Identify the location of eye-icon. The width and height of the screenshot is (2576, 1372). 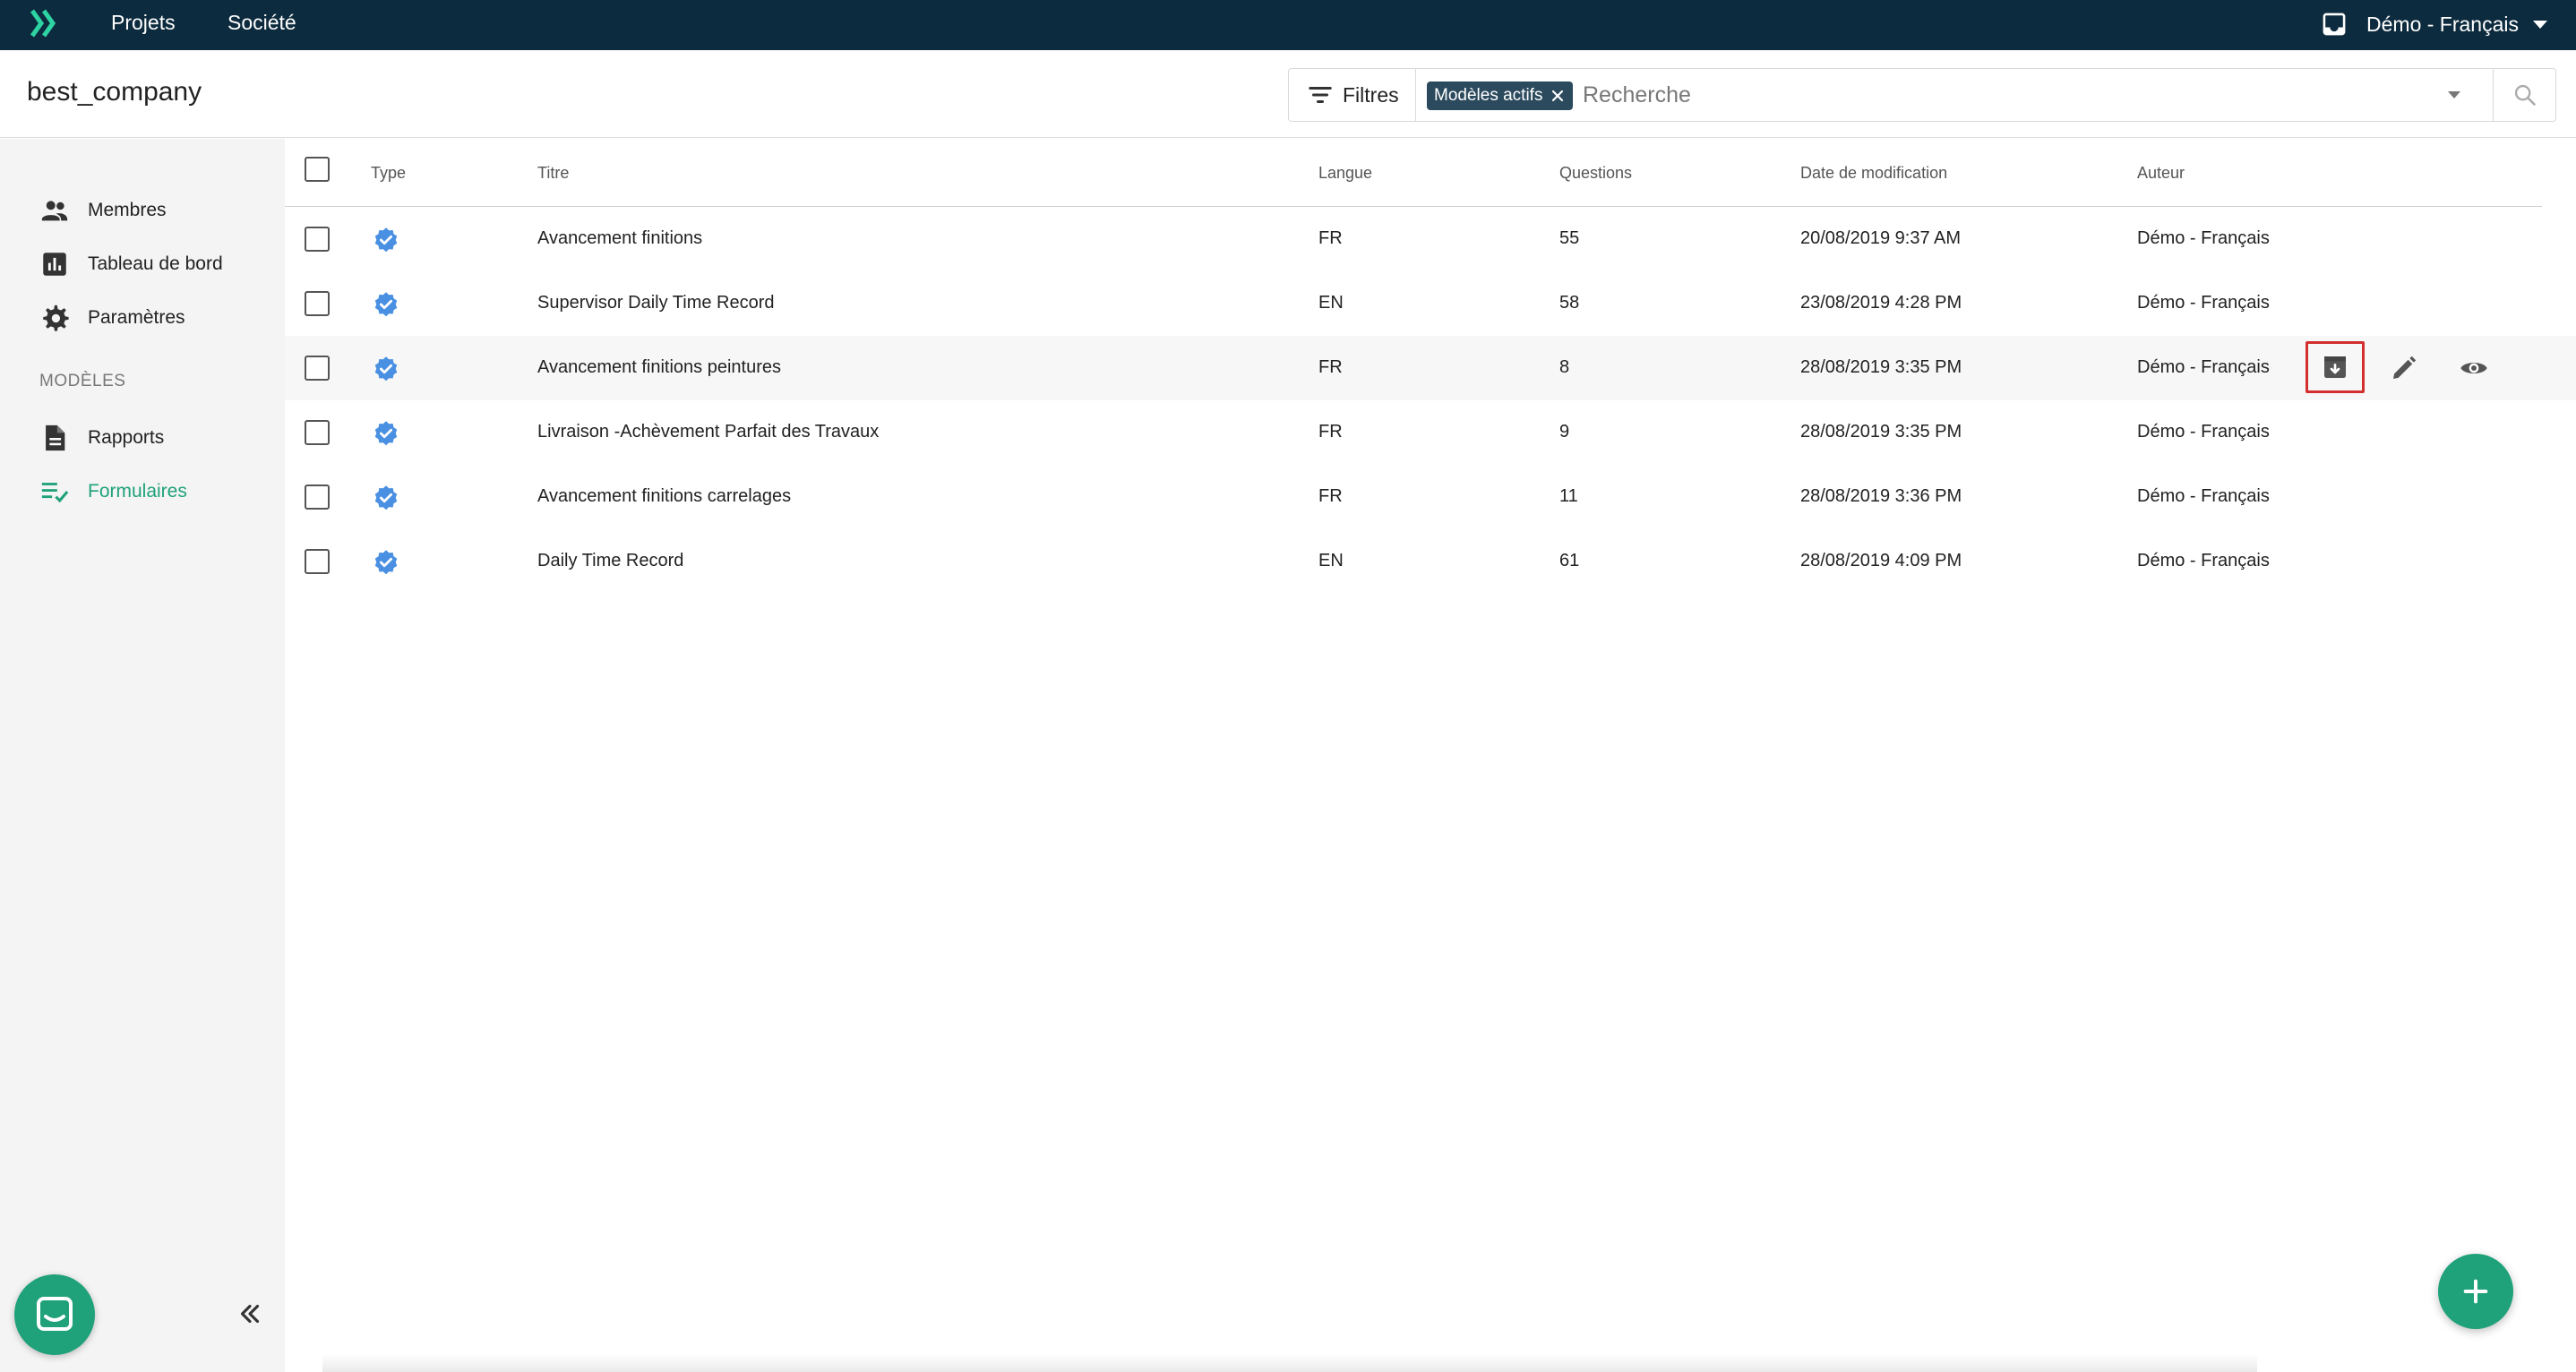
(2473, 368).